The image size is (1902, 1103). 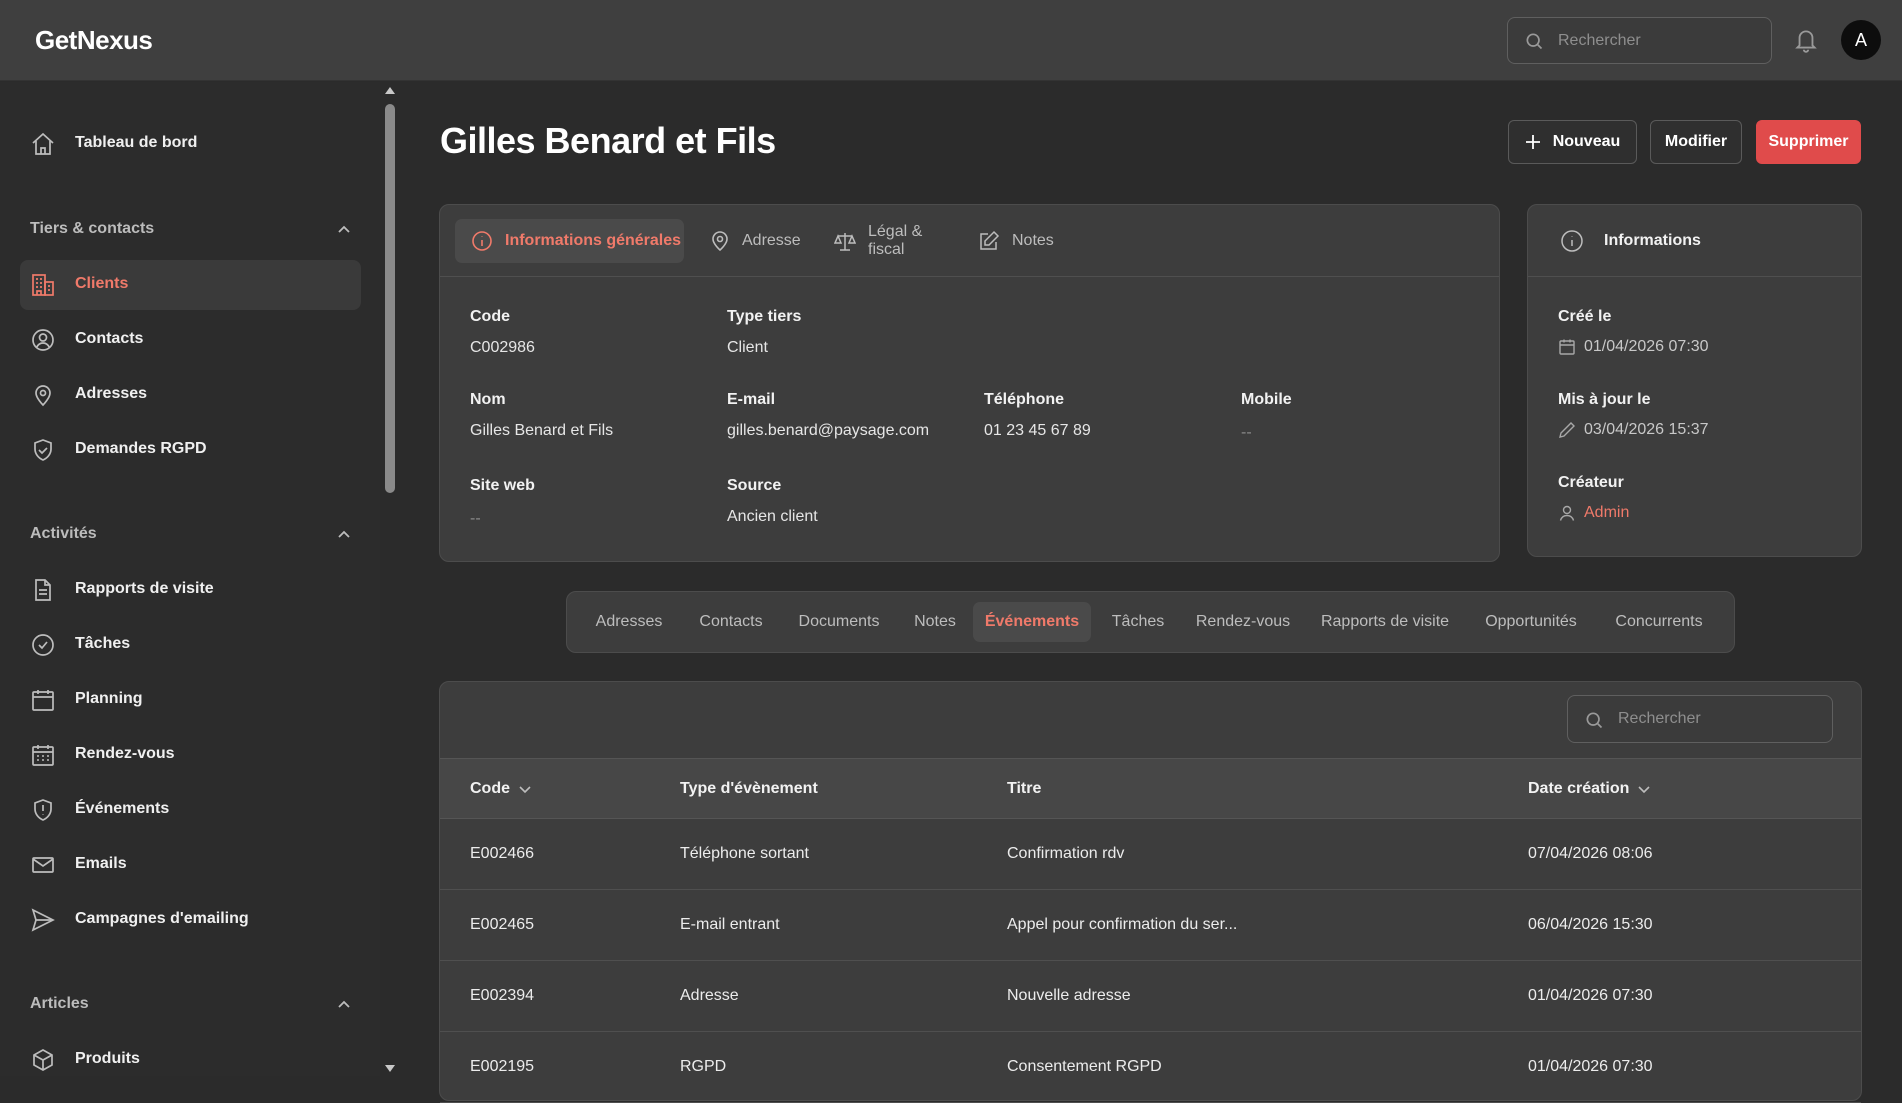 What do you see at coordinates (103, 643) in the screenshot?
I see `sidebar-item-label: Tâches` at bounding box center [103, 643].